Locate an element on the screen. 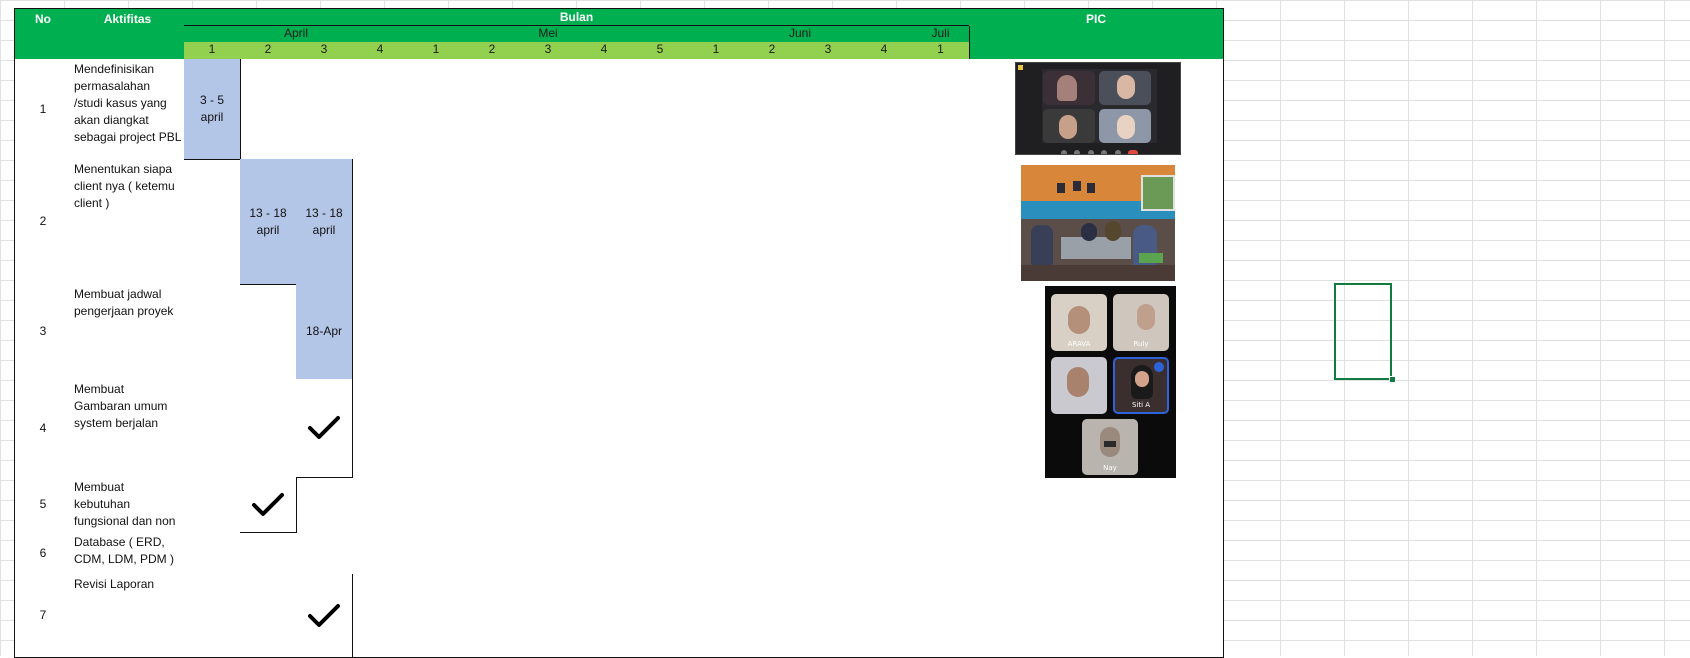 The width and height of the screenshot is (1690, 658). fill-handle is located at coordinates (1392, 379).